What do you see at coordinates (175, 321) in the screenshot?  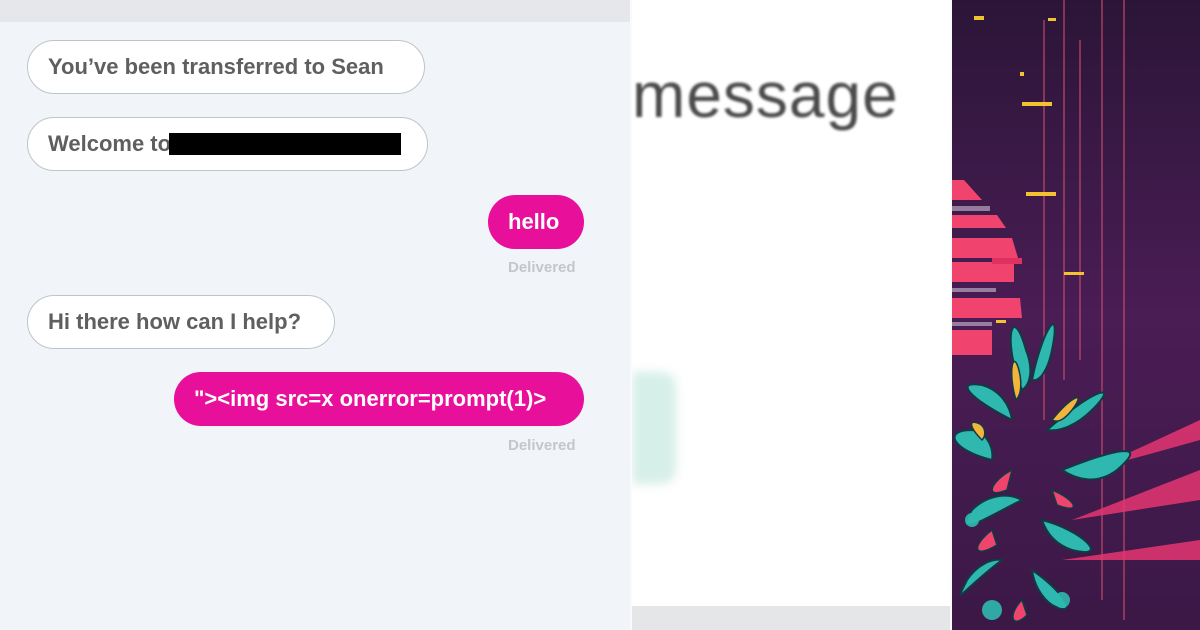 I see `agent-message-text: Hi there how can I help?` at bounding box center [175, 321].